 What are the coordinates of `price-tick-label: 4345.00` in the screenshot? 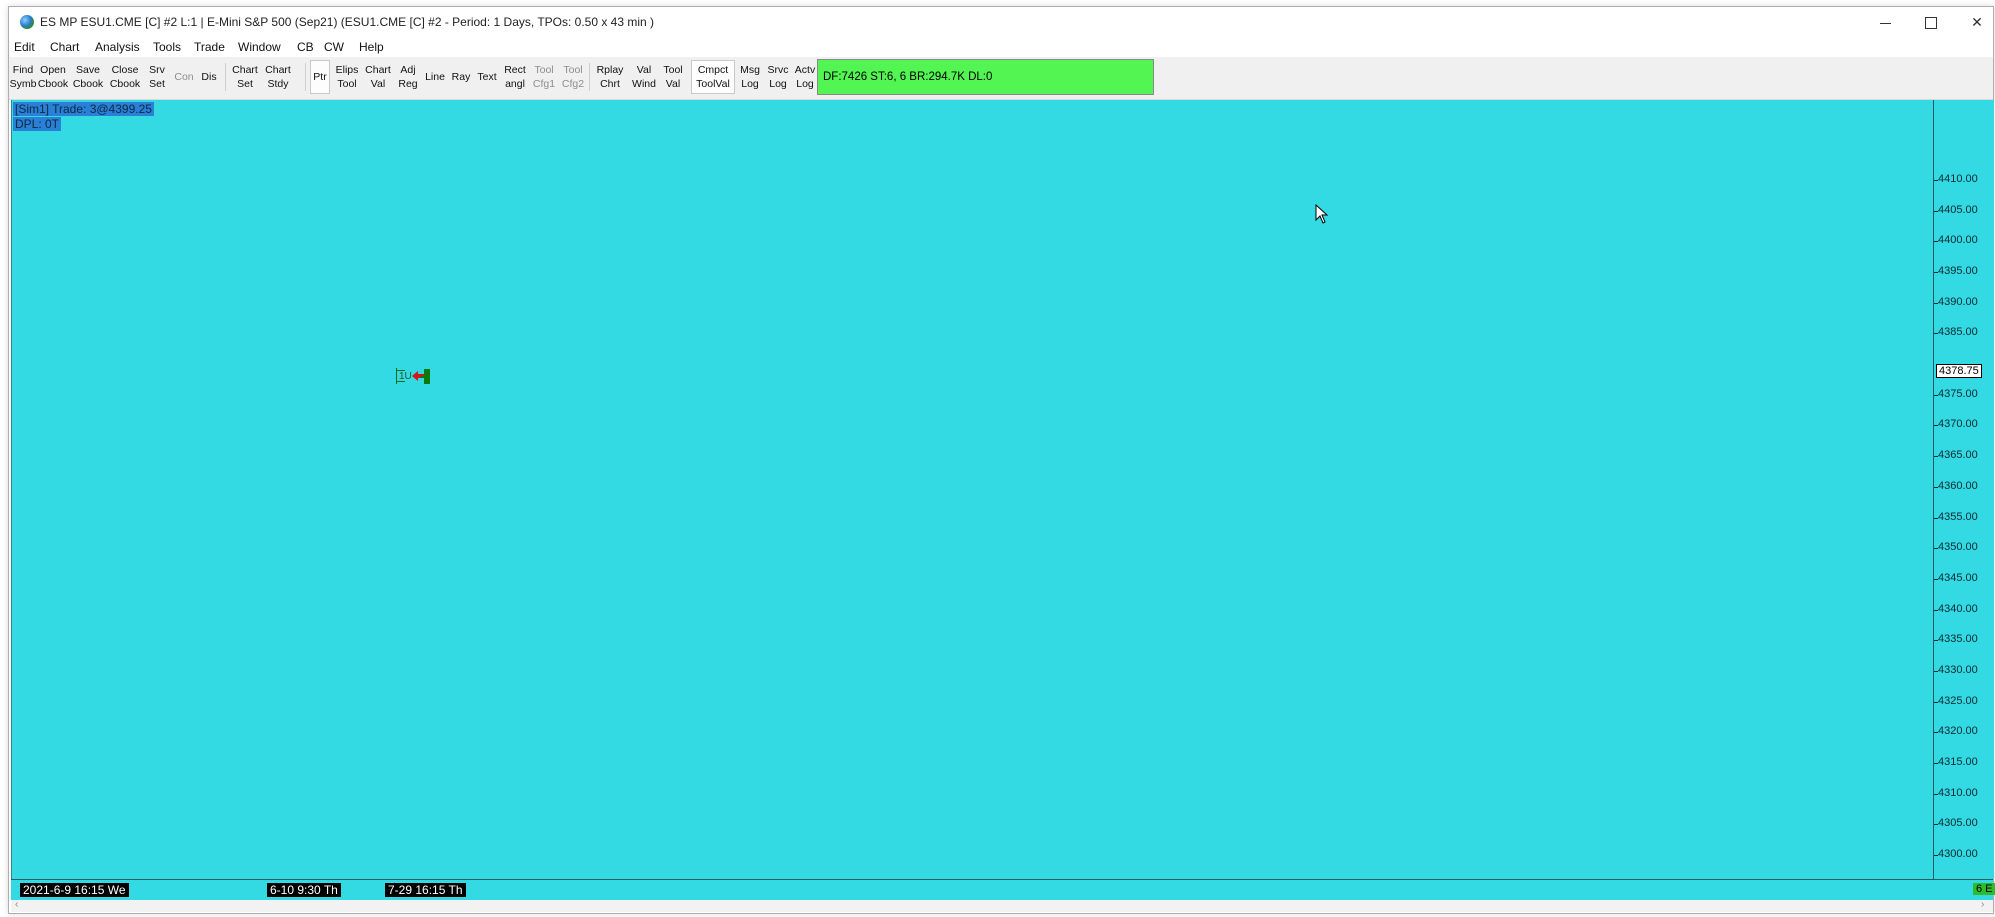 It's located at (1958, 577).